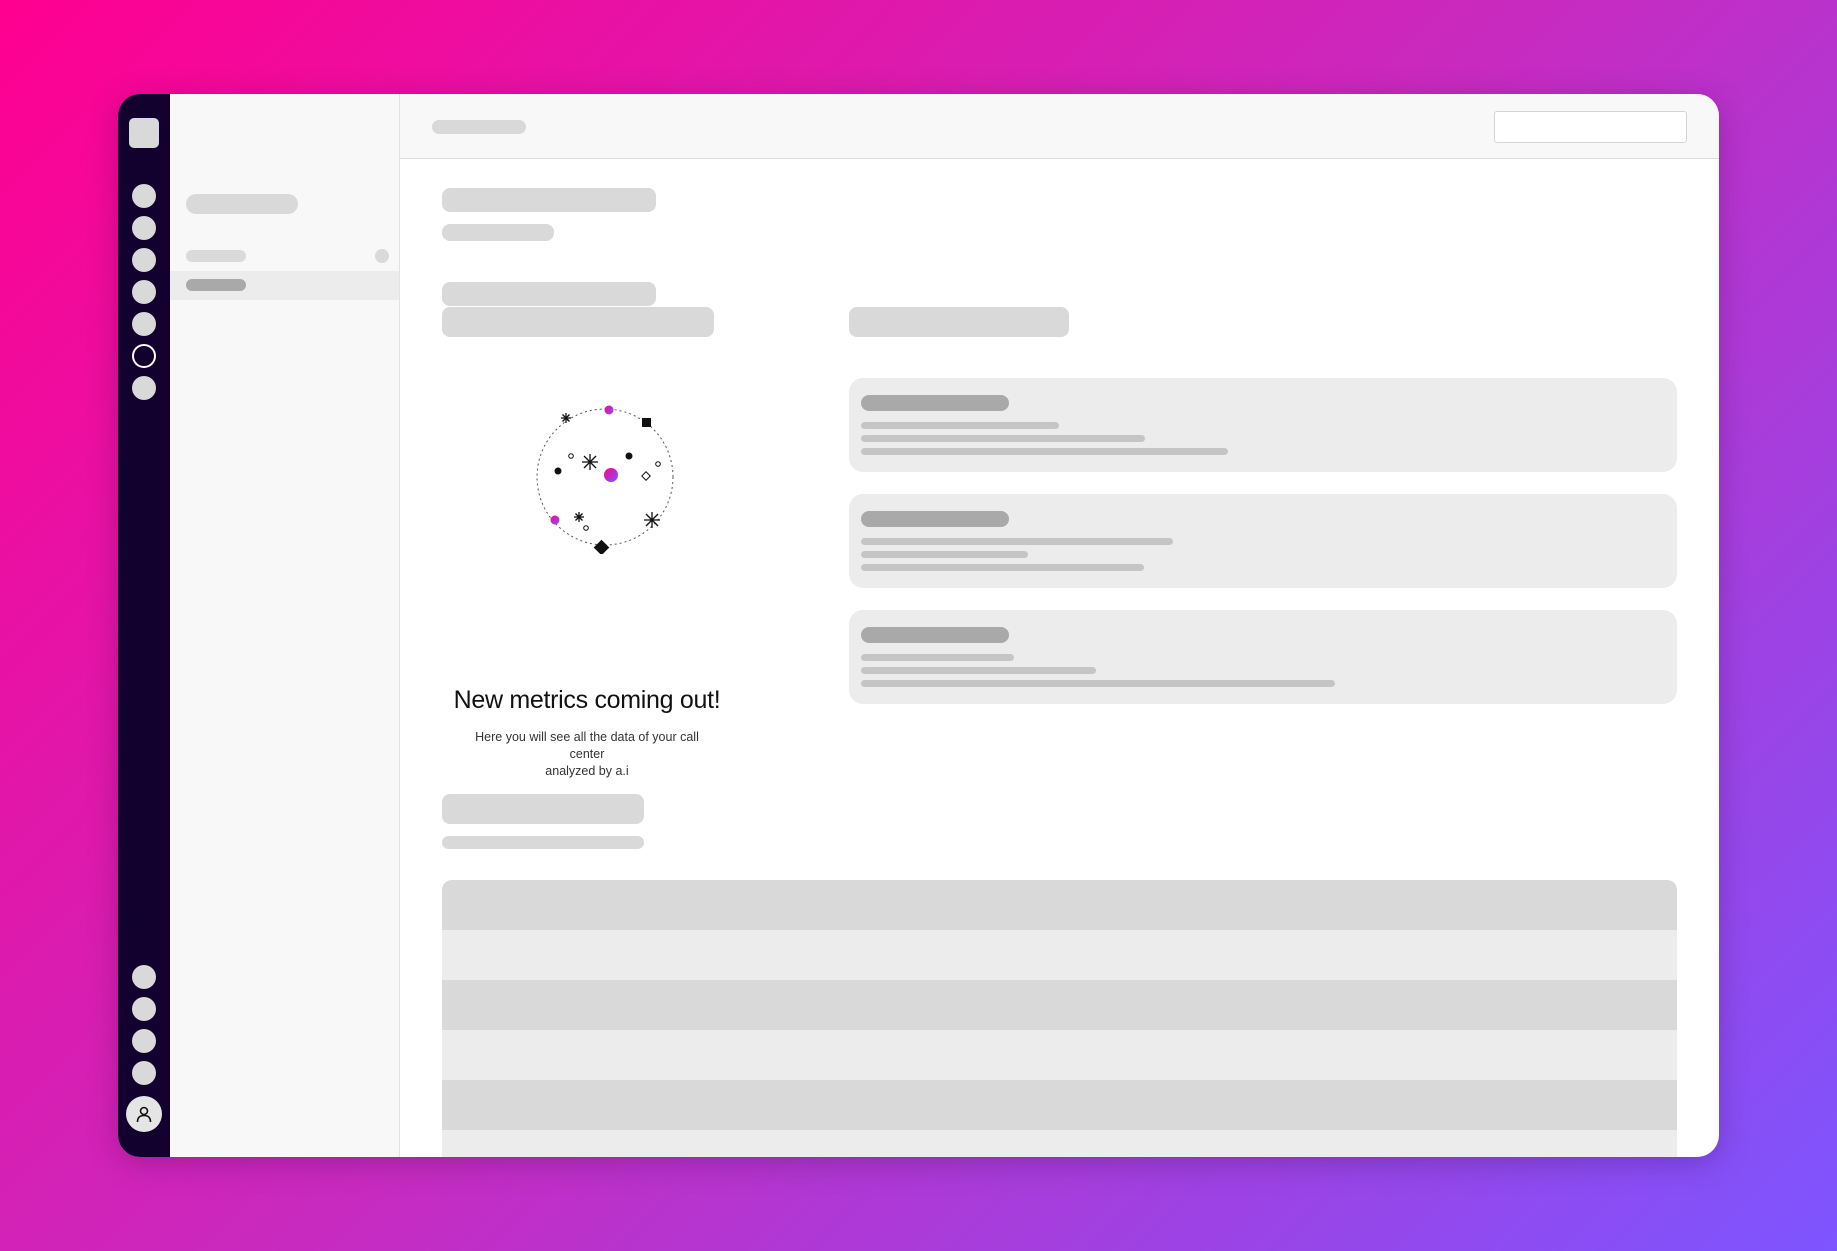 This screenshot has width=1837, height=1251. I want to click on insight-card-2-title-placeholder, so click(935, 519).